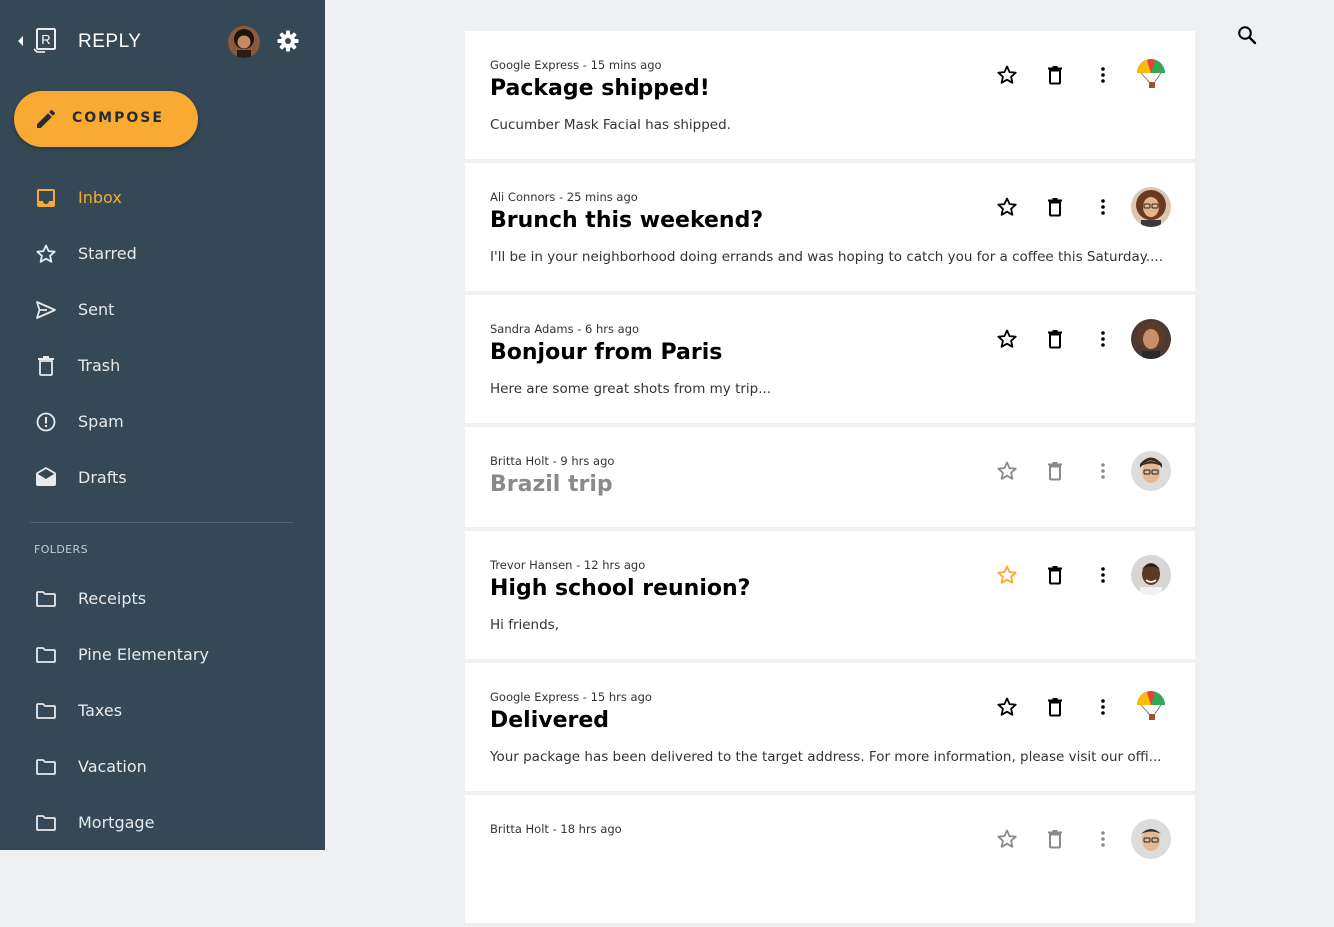 The height and width of the screenshot is (927, 1334). I want to click on mailbox-nav: Inbox Starred Sent Trash Spam Drafts, so click(162, 338).